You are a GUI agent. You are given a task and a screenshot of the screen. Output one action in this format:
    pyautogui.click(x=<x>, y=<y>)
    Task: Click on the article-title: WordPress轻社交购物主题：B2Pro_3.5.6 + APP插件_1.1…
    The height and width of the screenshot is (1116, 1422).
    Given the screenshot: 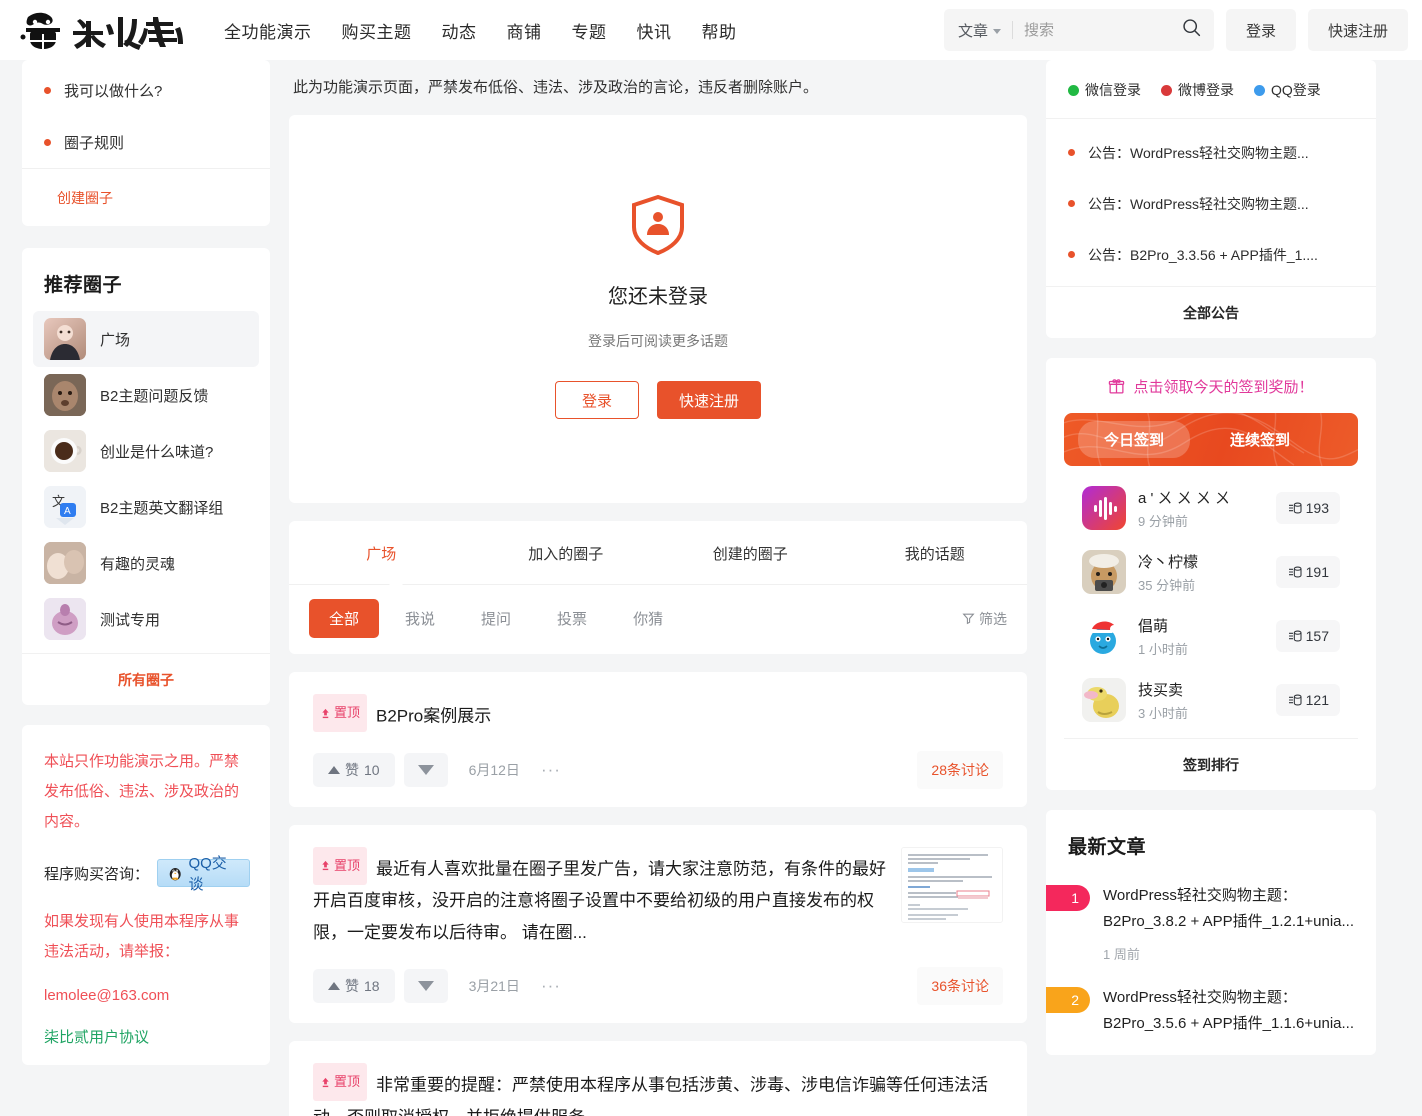 What is the action you would take?
    pyautogui.click(x=1229, y=1011)
    